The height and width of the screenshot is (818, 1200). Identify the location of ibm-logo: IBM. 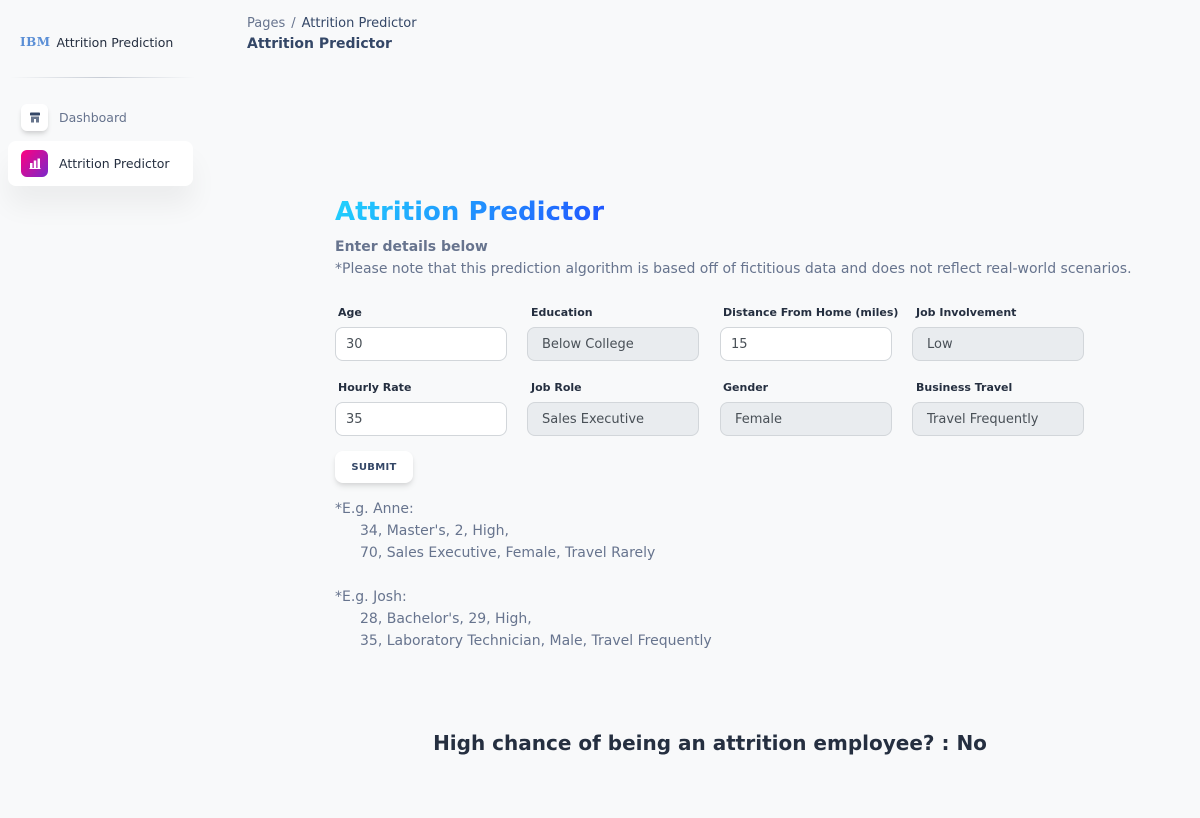
(35, 42).